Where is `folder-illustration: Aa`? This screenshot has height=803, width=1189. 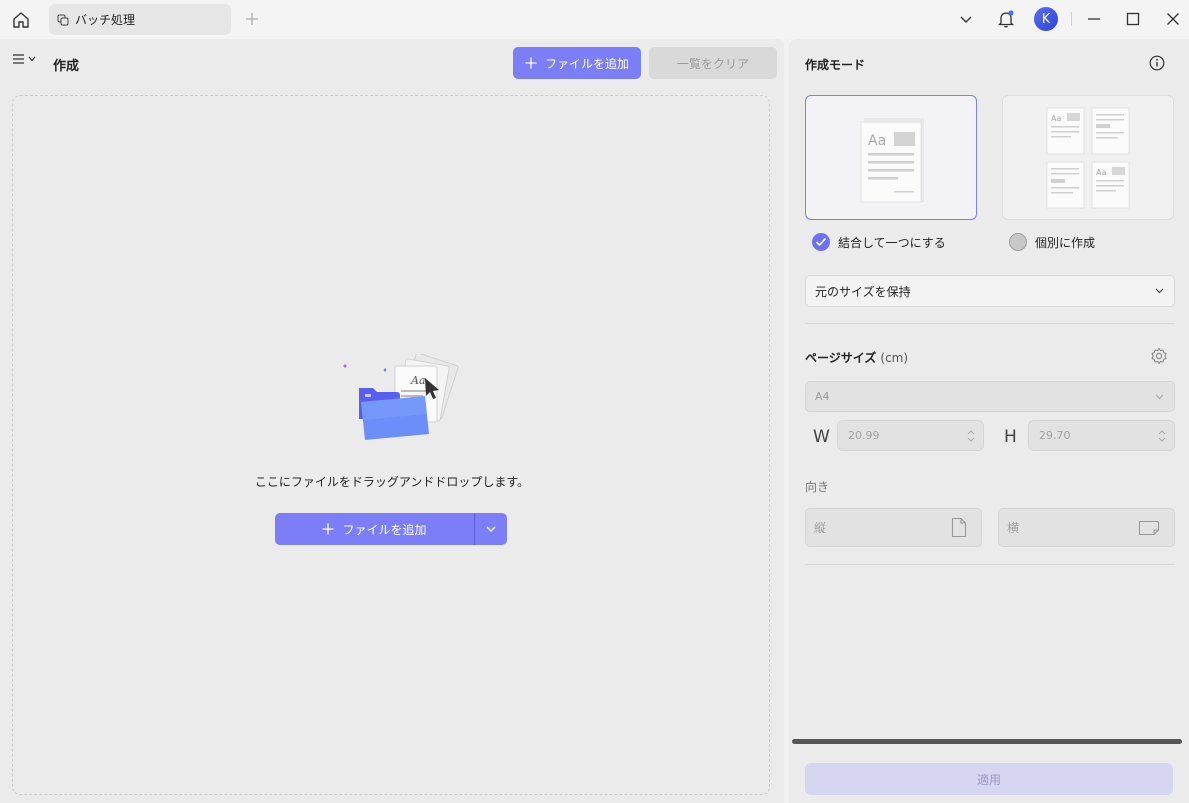 folder-illustration: Aa is located at coordinates (401, 403).